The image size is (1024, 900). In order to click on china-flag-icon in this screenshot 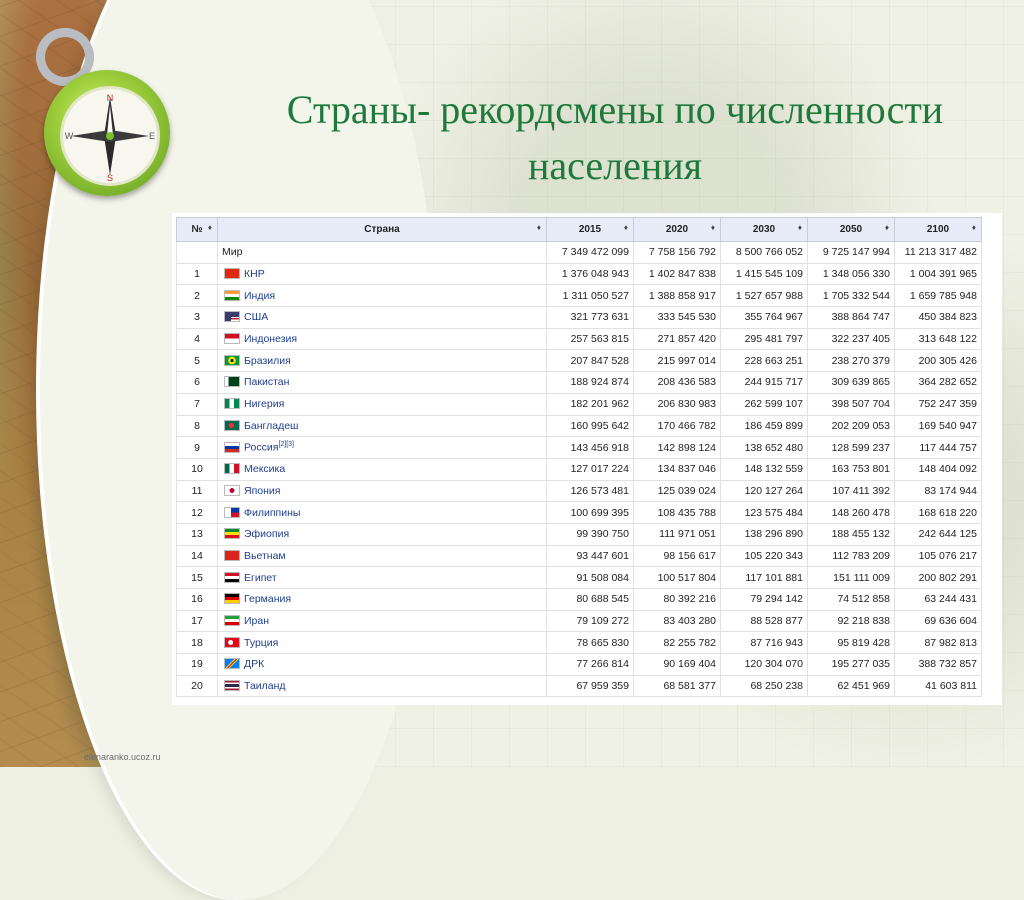, I will do `click(232, 274)`.